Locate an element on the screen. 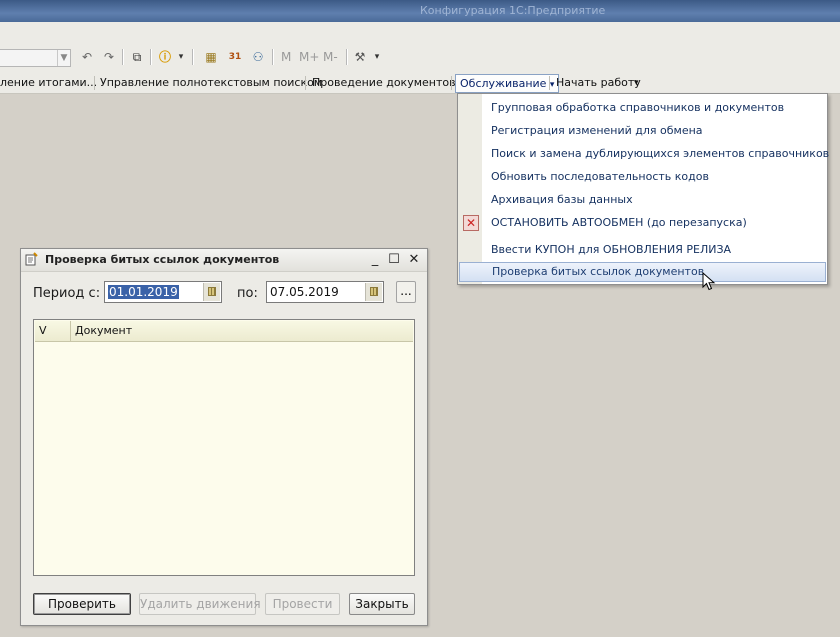 This screenshot has width=840, height=637. close-icon: ✕ is located at coordinates (414, 259).